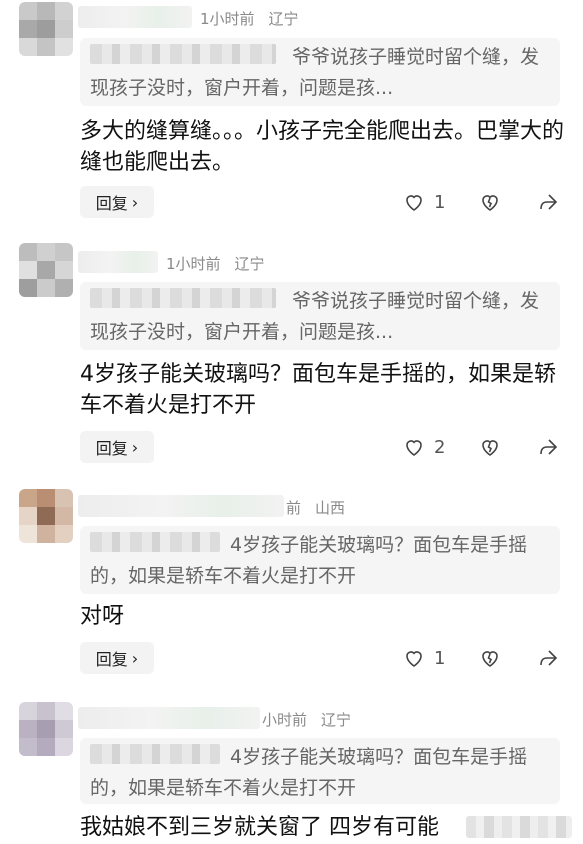 The image size is (583, 844). Describe the element at coordinates (102, 616) in the screenshot. I see `comment-text: 对呀` at that location.